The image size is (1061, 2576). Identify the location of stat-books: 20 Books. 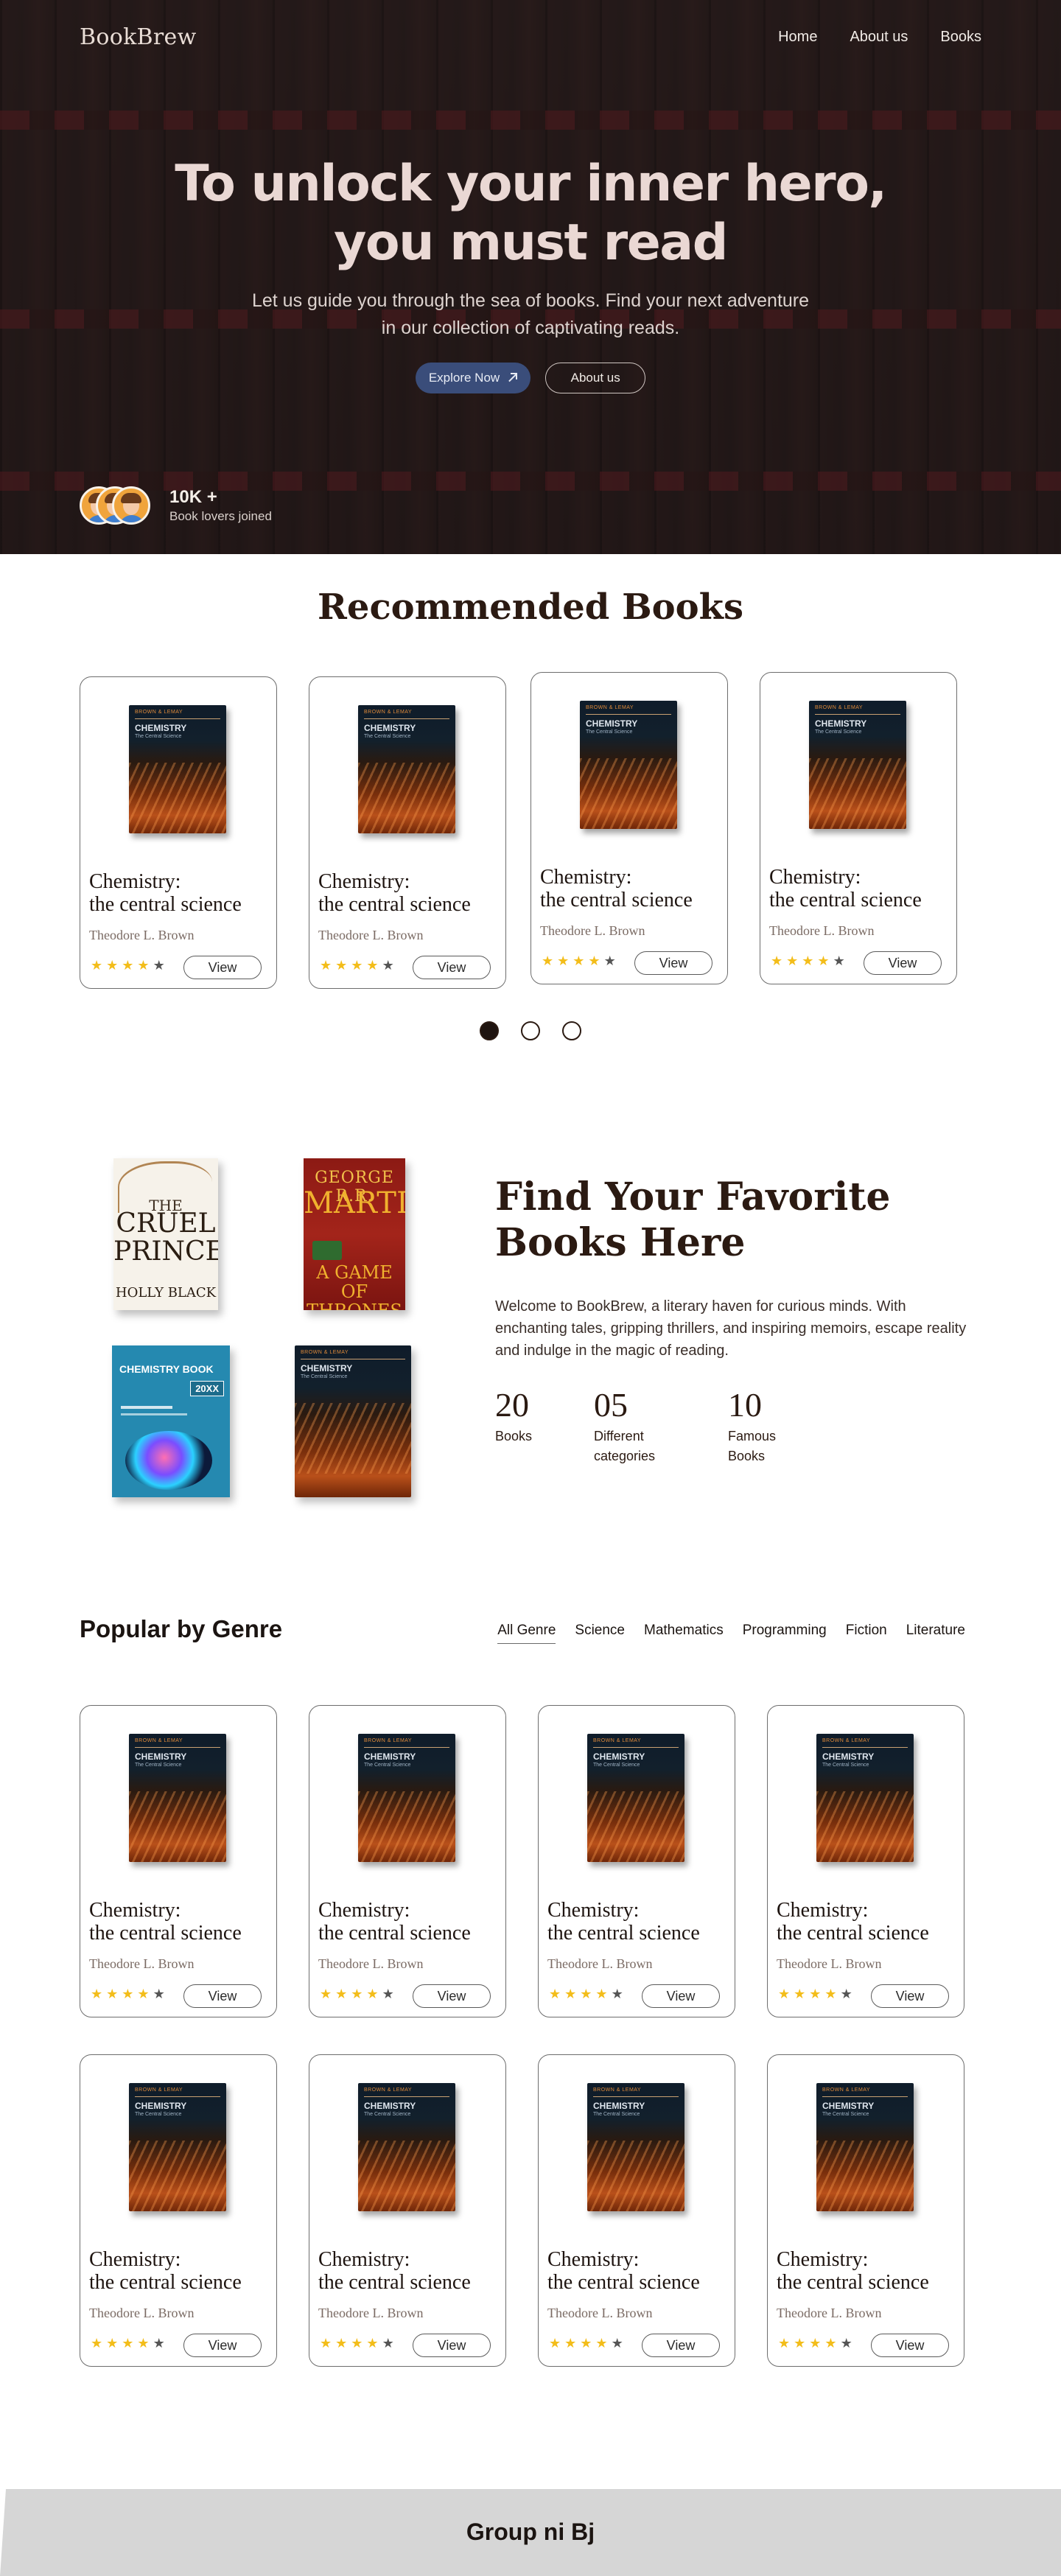
(514, 1416).